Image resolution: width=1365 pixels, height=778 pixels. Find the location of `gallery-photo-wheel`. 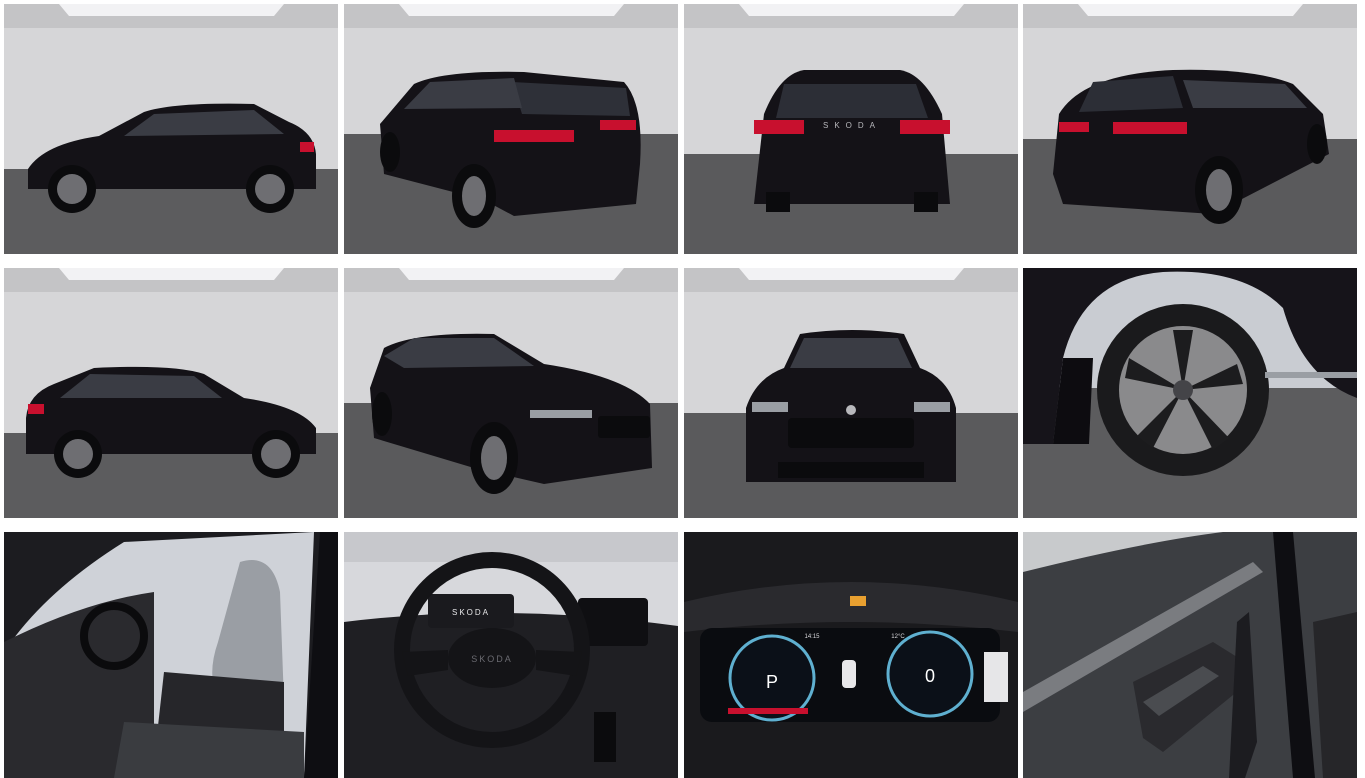

gallery-photo-wheel is located at coordinates (1190, 393).